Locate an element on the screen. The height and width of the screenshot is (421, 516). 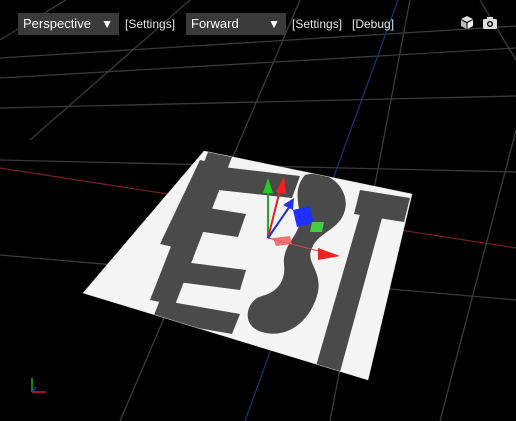
render-path-label: Forward is located at coordinates (215, 23).